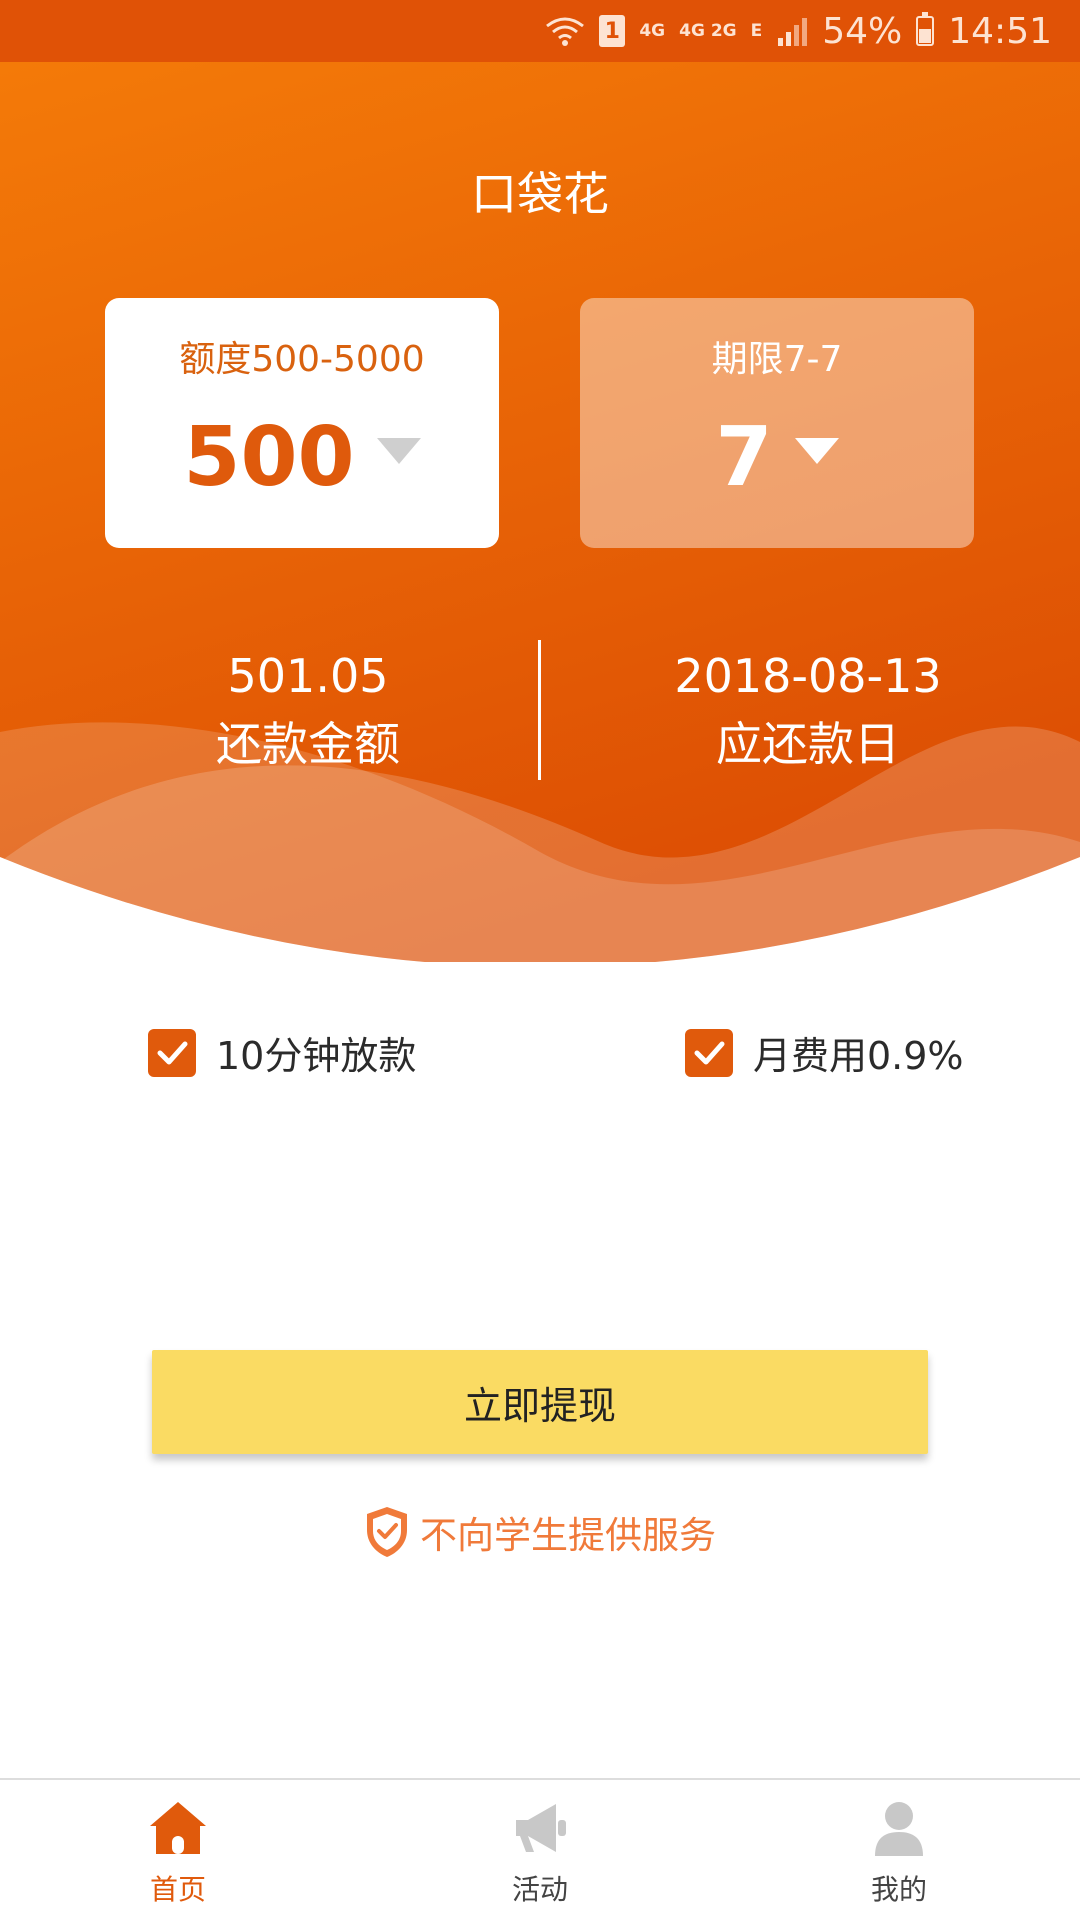 This screenshot has height=1920, width=1080. Describe the element at coordinates (308, 676) in the screenshot. I see `repayment-amount-value: 501.05` at that location.